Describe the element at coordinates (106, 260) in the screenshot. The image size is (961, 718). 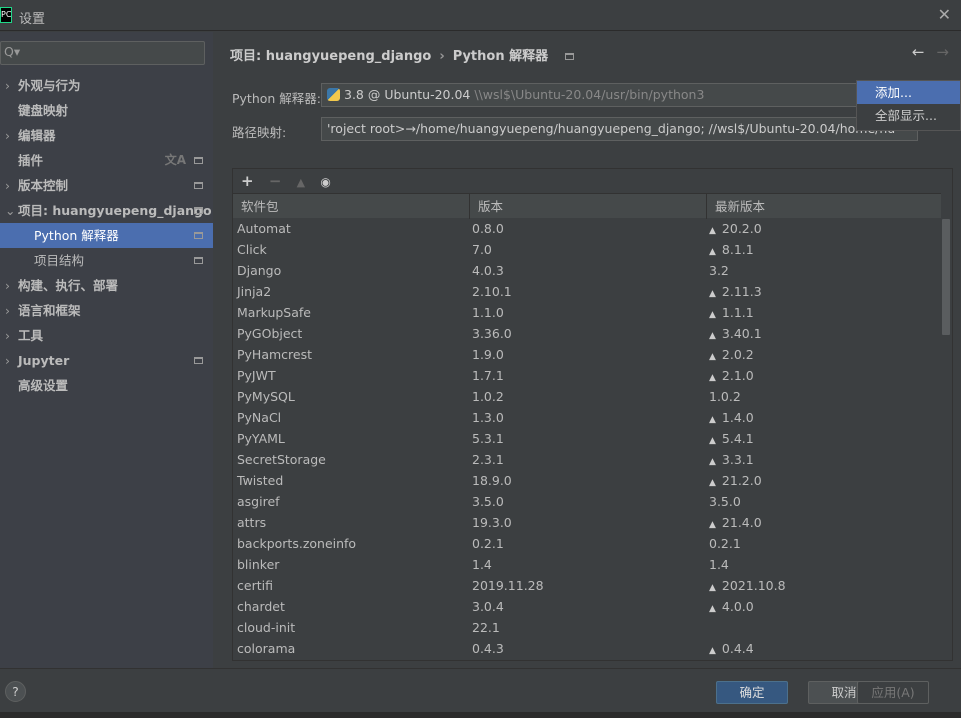
I see `sidebar-item: 项目结构` at that location.